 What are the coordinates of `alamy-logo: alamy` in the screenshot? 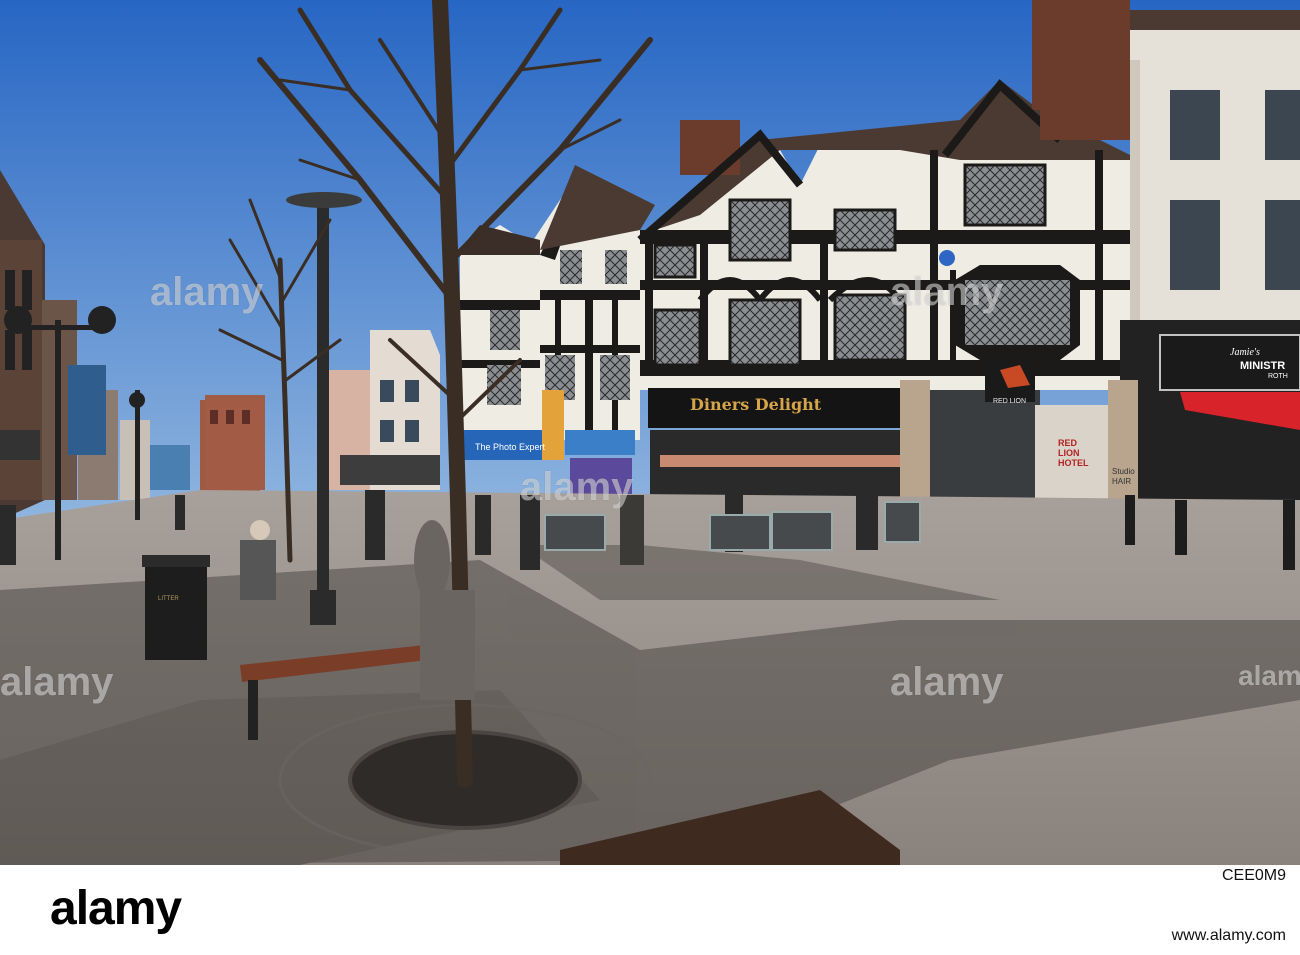 It's located at (116, 908).